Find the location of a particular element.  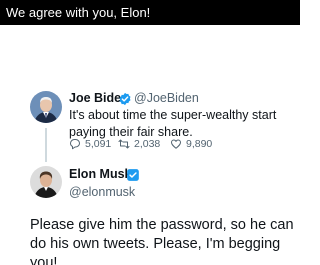

retweet-action: 2,038 is located at coordinates (139, 144).